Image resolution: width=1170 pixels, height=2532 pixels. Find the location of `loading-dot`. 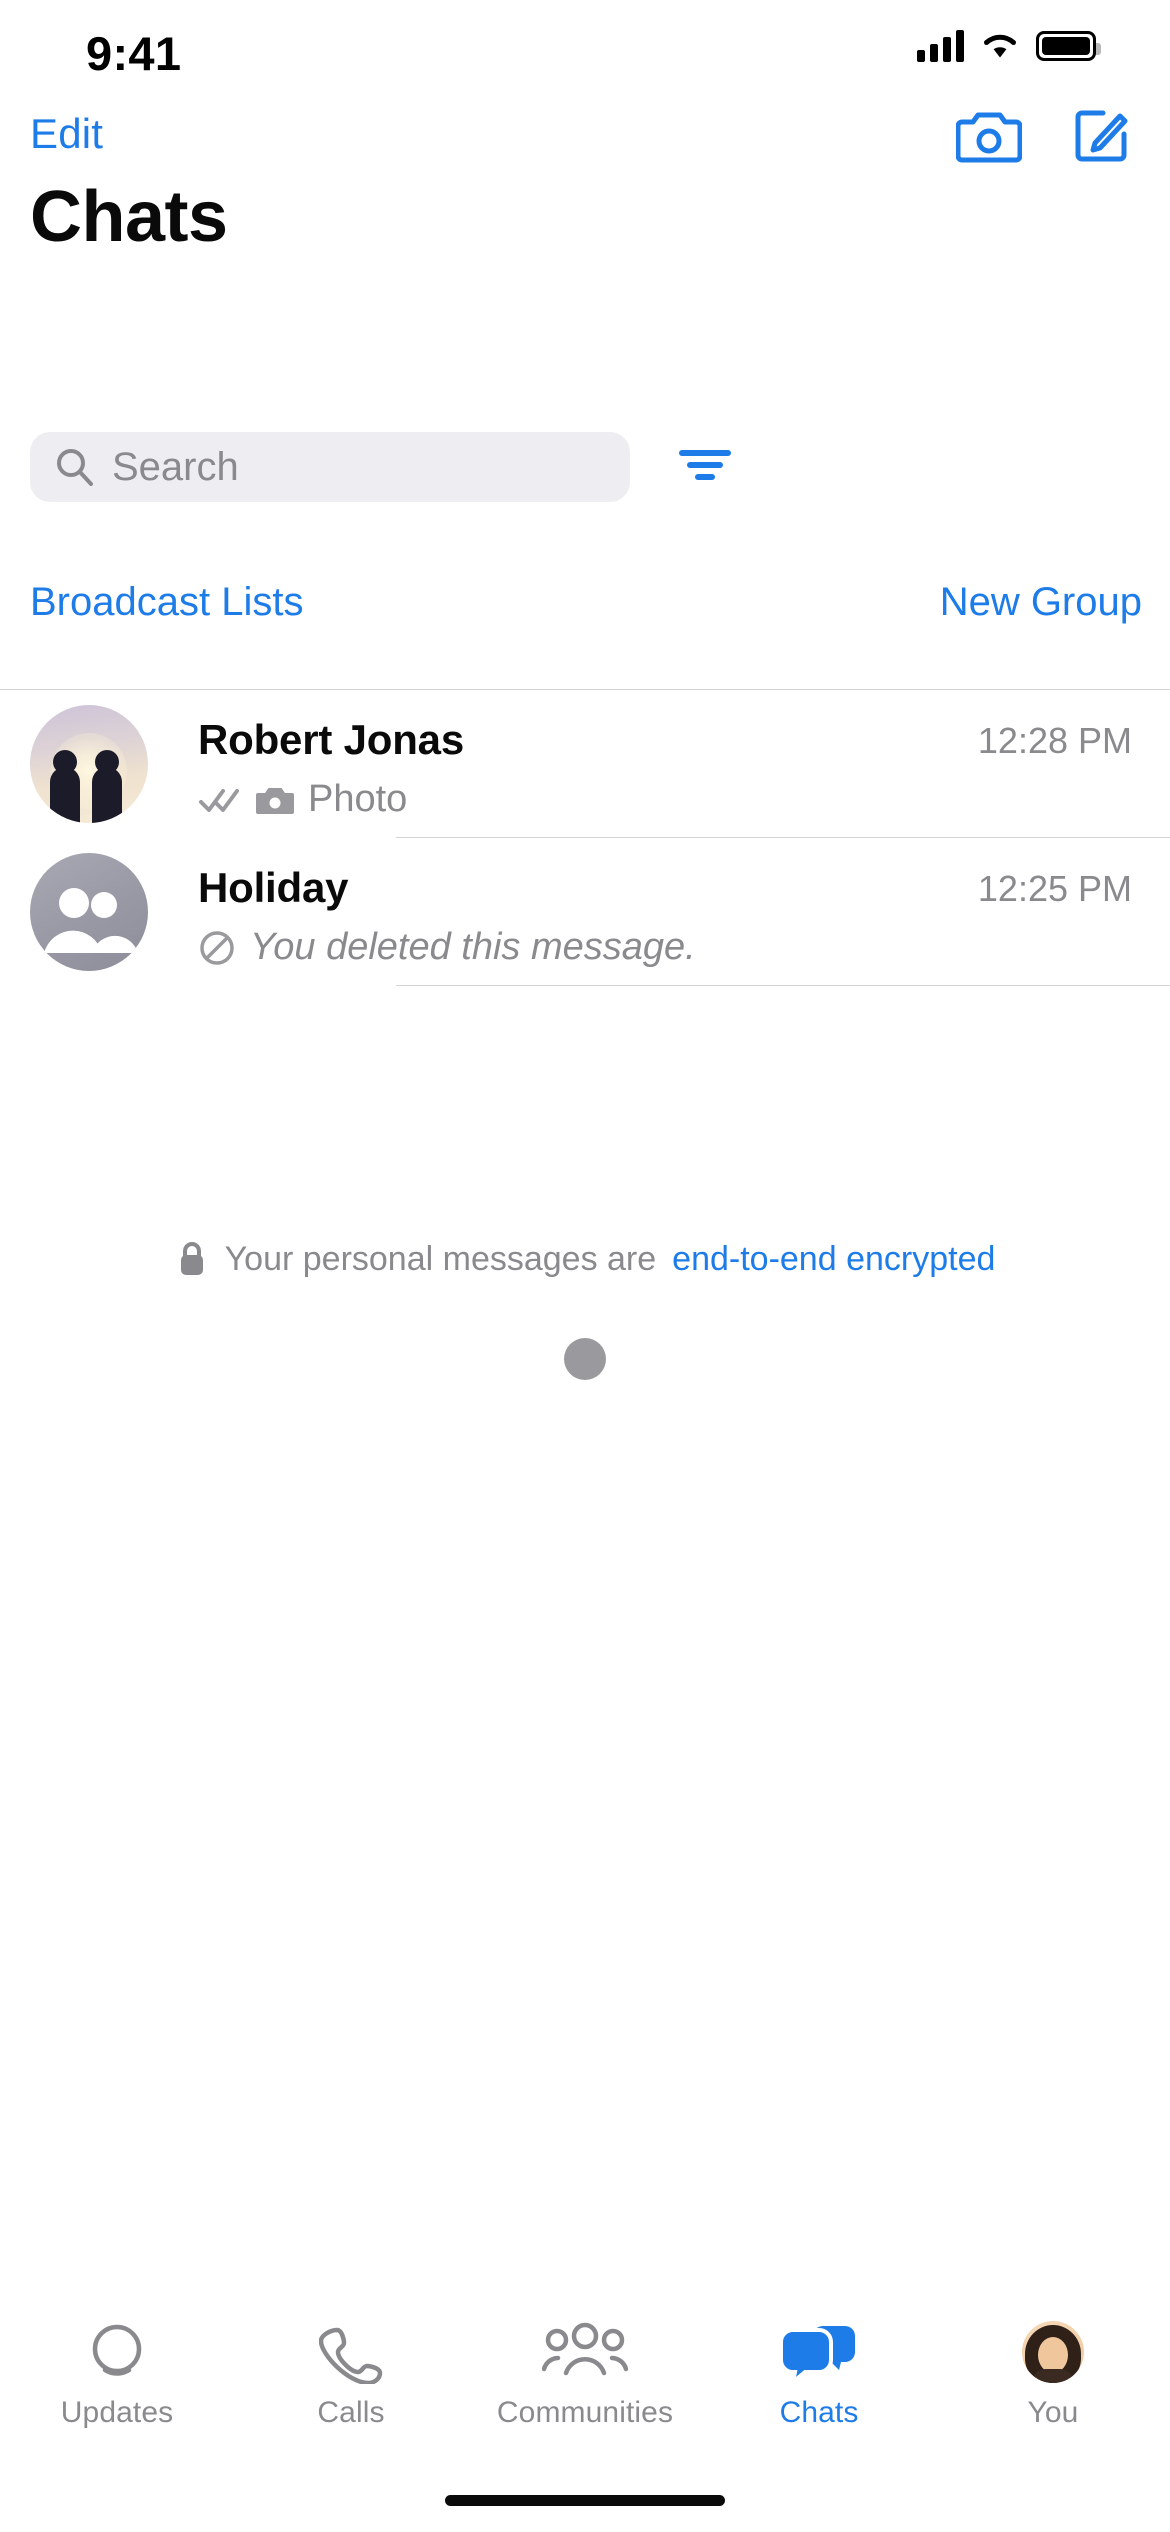

loading-dot is located at coordinates (585, 1359).